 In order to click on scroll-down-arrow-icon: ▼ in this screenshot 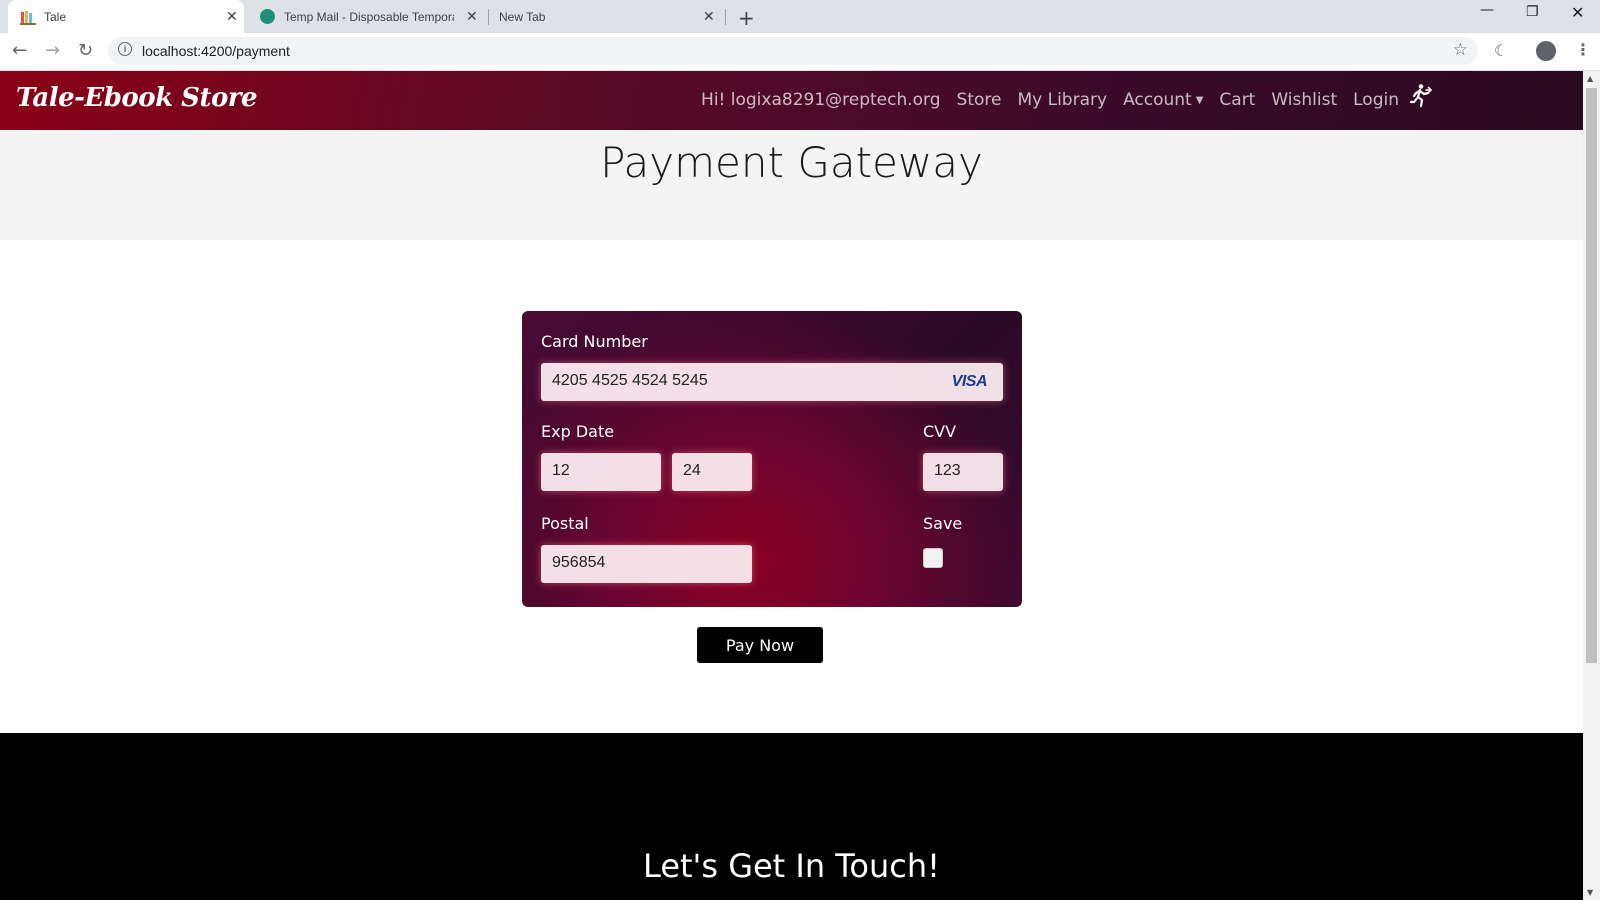, I will do `click(1590, 892)`.